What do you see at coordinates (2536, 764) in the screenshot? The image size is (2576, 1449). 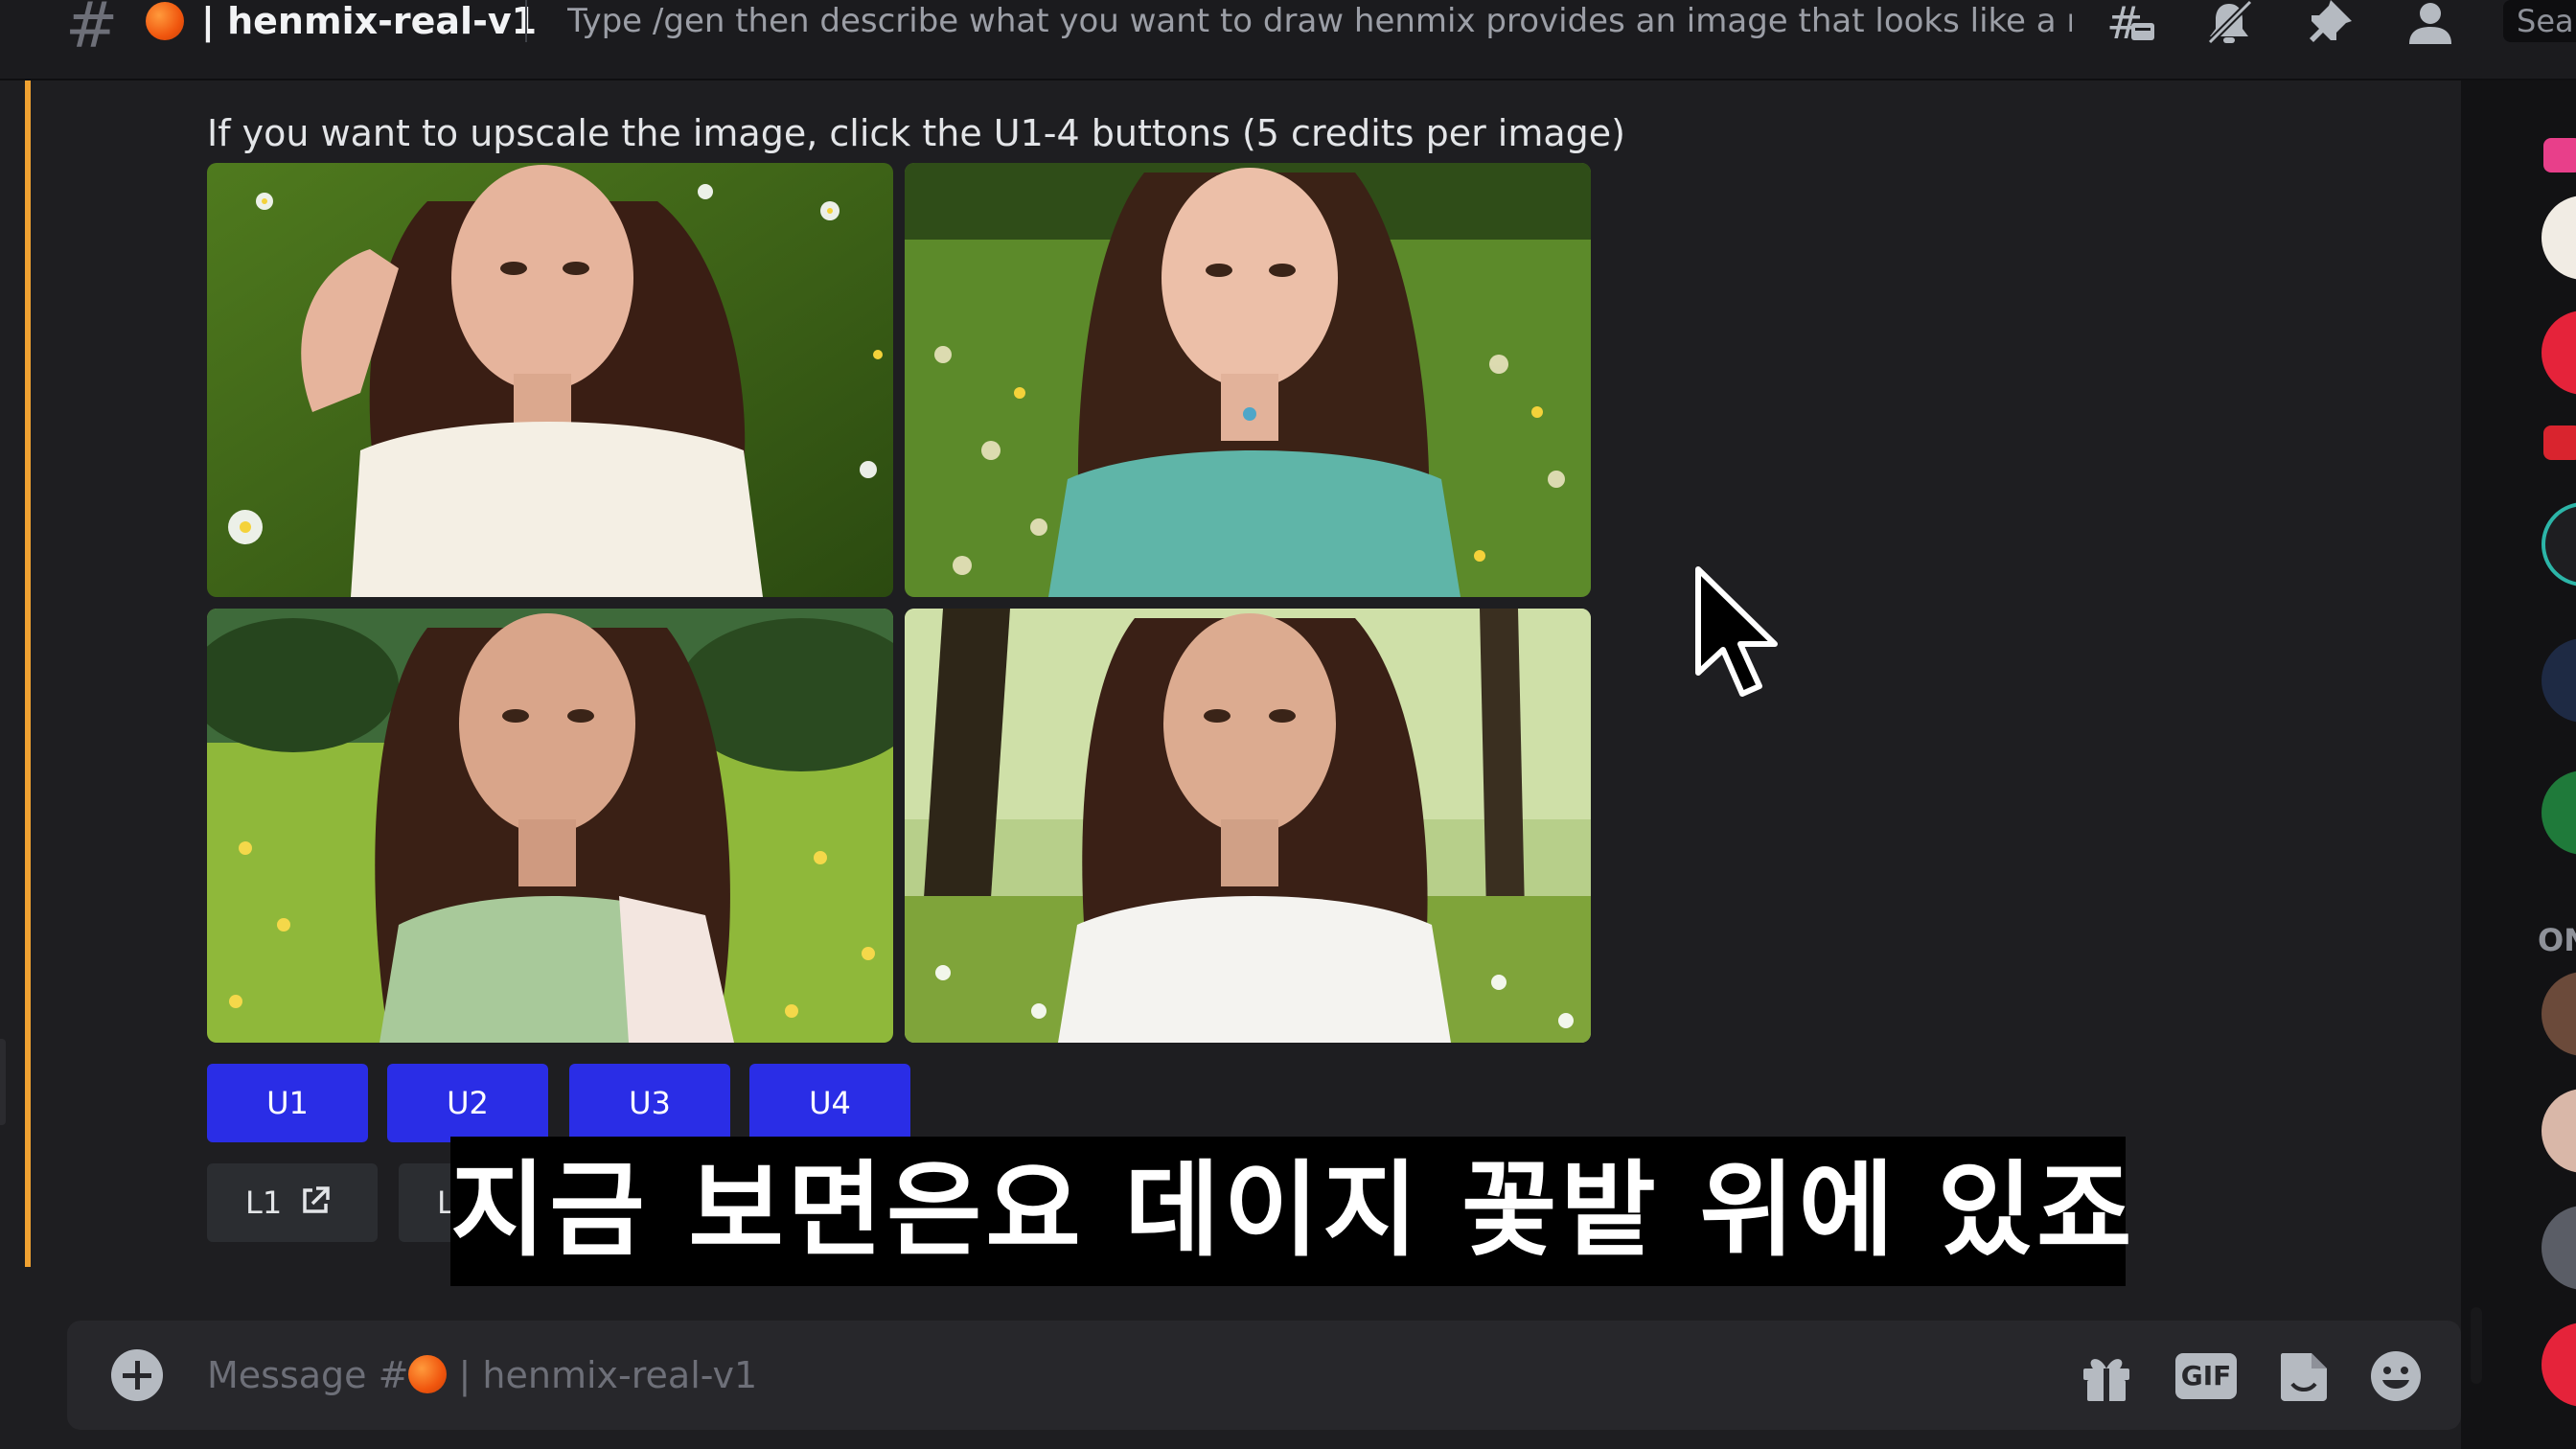 I see `member-list: ON` at bounding box center [2536, 764].